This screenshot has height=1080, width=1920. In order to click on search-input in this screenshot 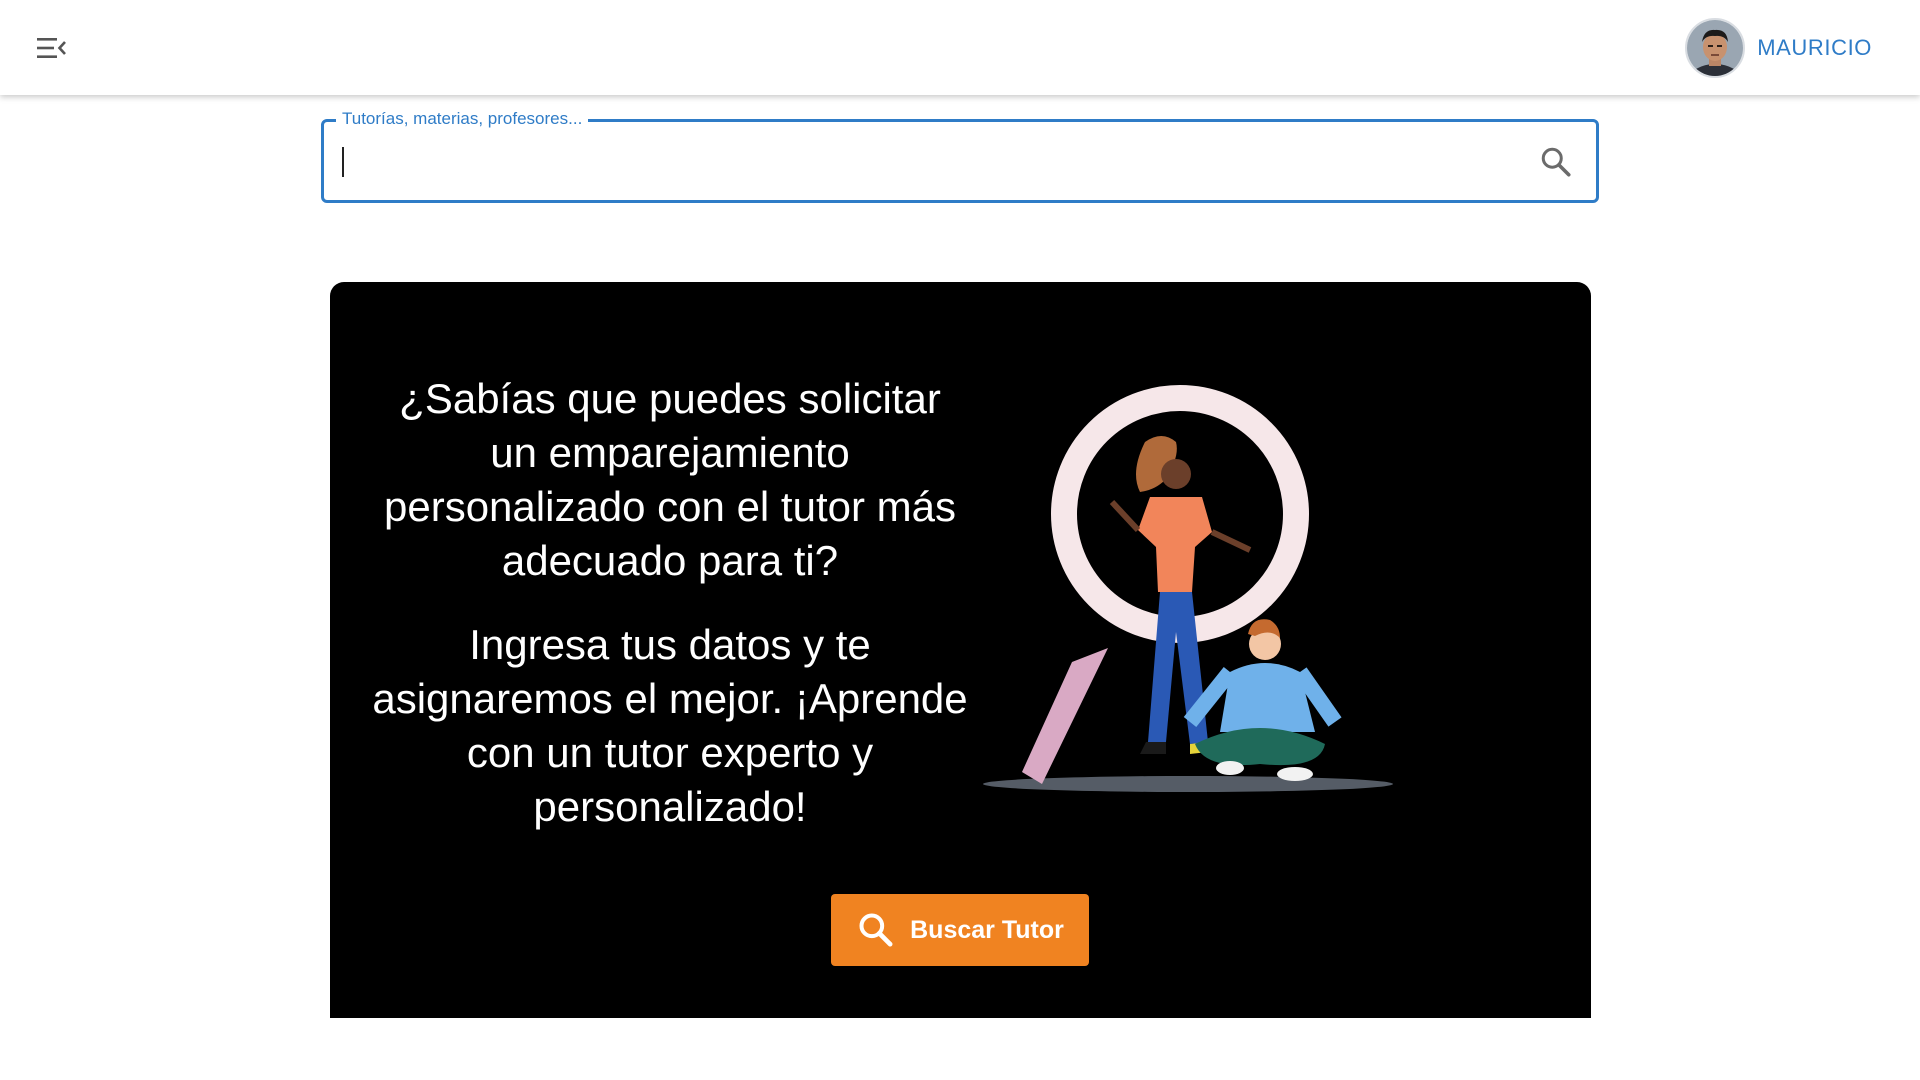, I will do `click(915, 161)`.